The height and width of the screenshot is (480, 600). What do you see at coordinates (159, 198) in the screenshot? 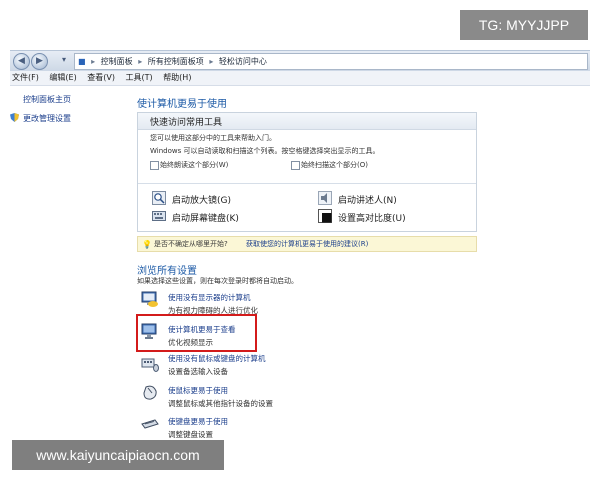
I see `magnifier-icon` at bounding box center [159, 198].